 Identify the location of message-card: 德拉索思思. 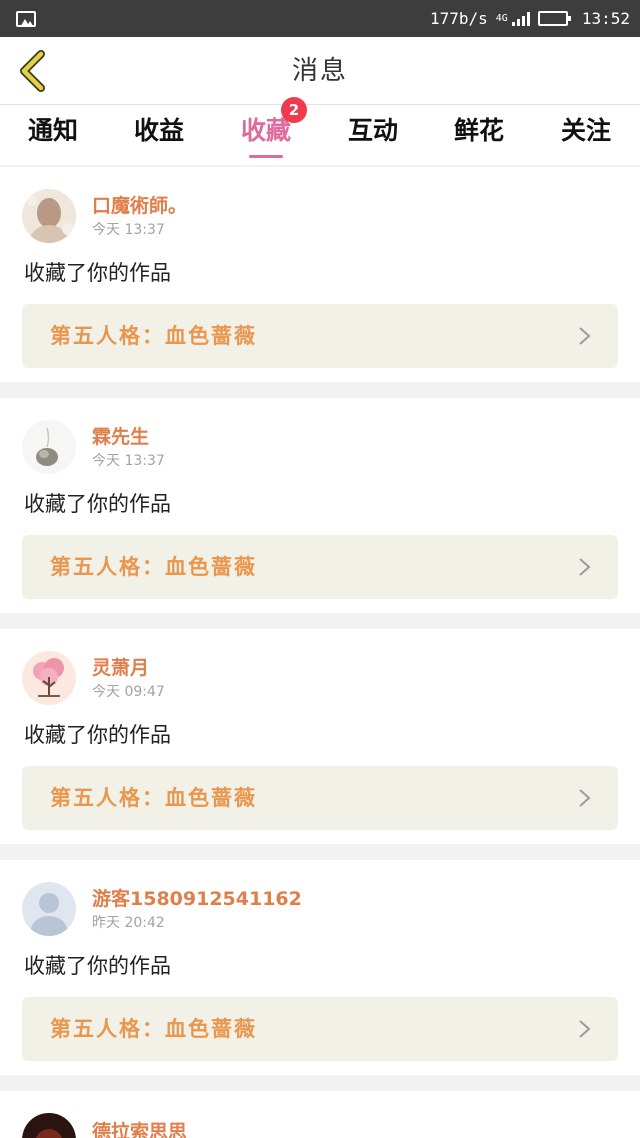
(320, 1114).